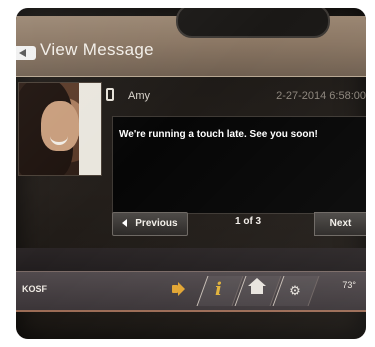 Image resolution: width=375 pixels, height=347 pixels. Describe the element at coordinates (125, 223) in the screenshot. I see `chevron-left-icon` at that location.